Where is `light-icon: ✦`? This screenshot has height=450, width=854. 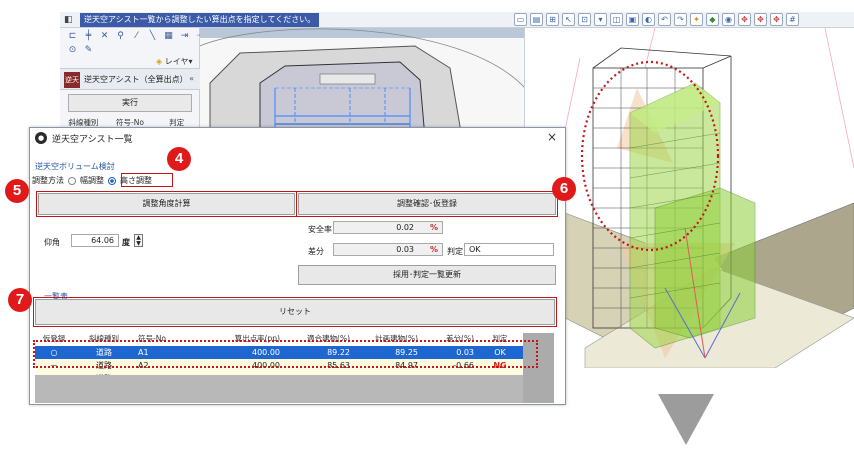 light-icon: ✦ is located at coordinates (696, 19).